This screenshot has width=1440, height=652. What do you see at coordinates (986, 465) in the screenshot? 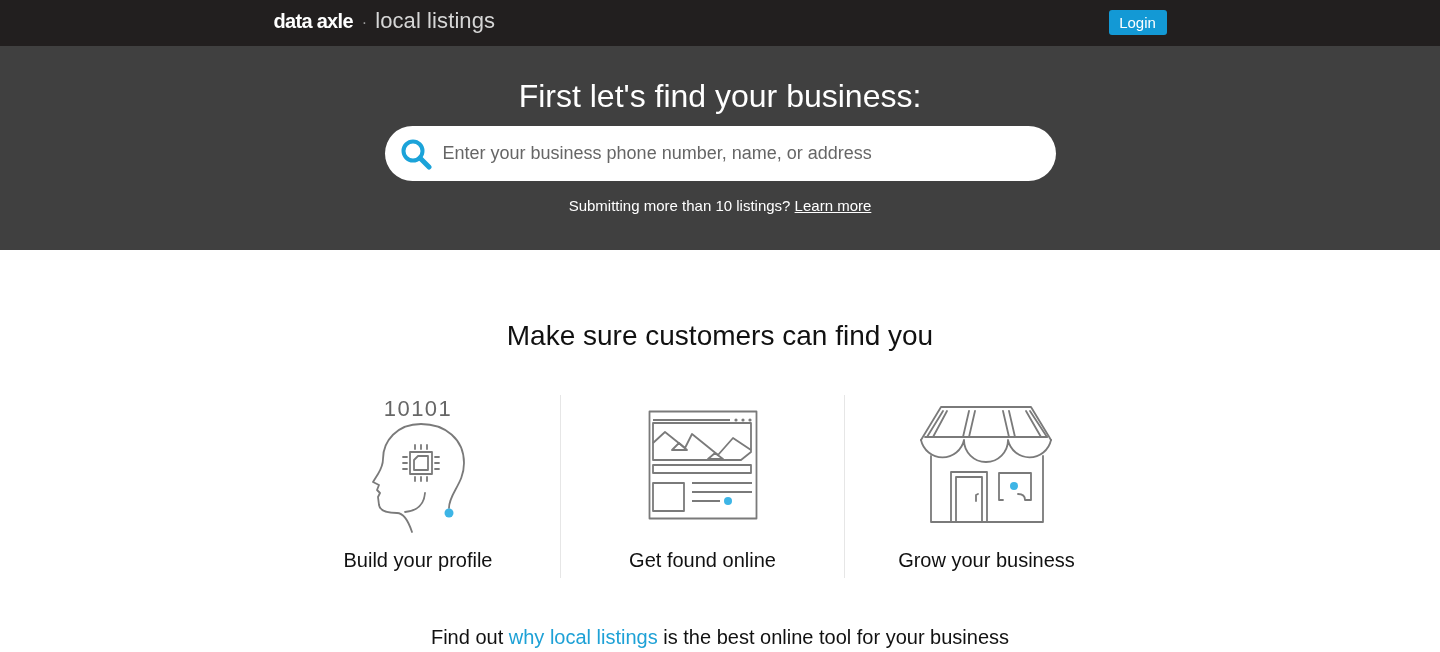
I see `storefront-icon` at bounding box center [986, 465].